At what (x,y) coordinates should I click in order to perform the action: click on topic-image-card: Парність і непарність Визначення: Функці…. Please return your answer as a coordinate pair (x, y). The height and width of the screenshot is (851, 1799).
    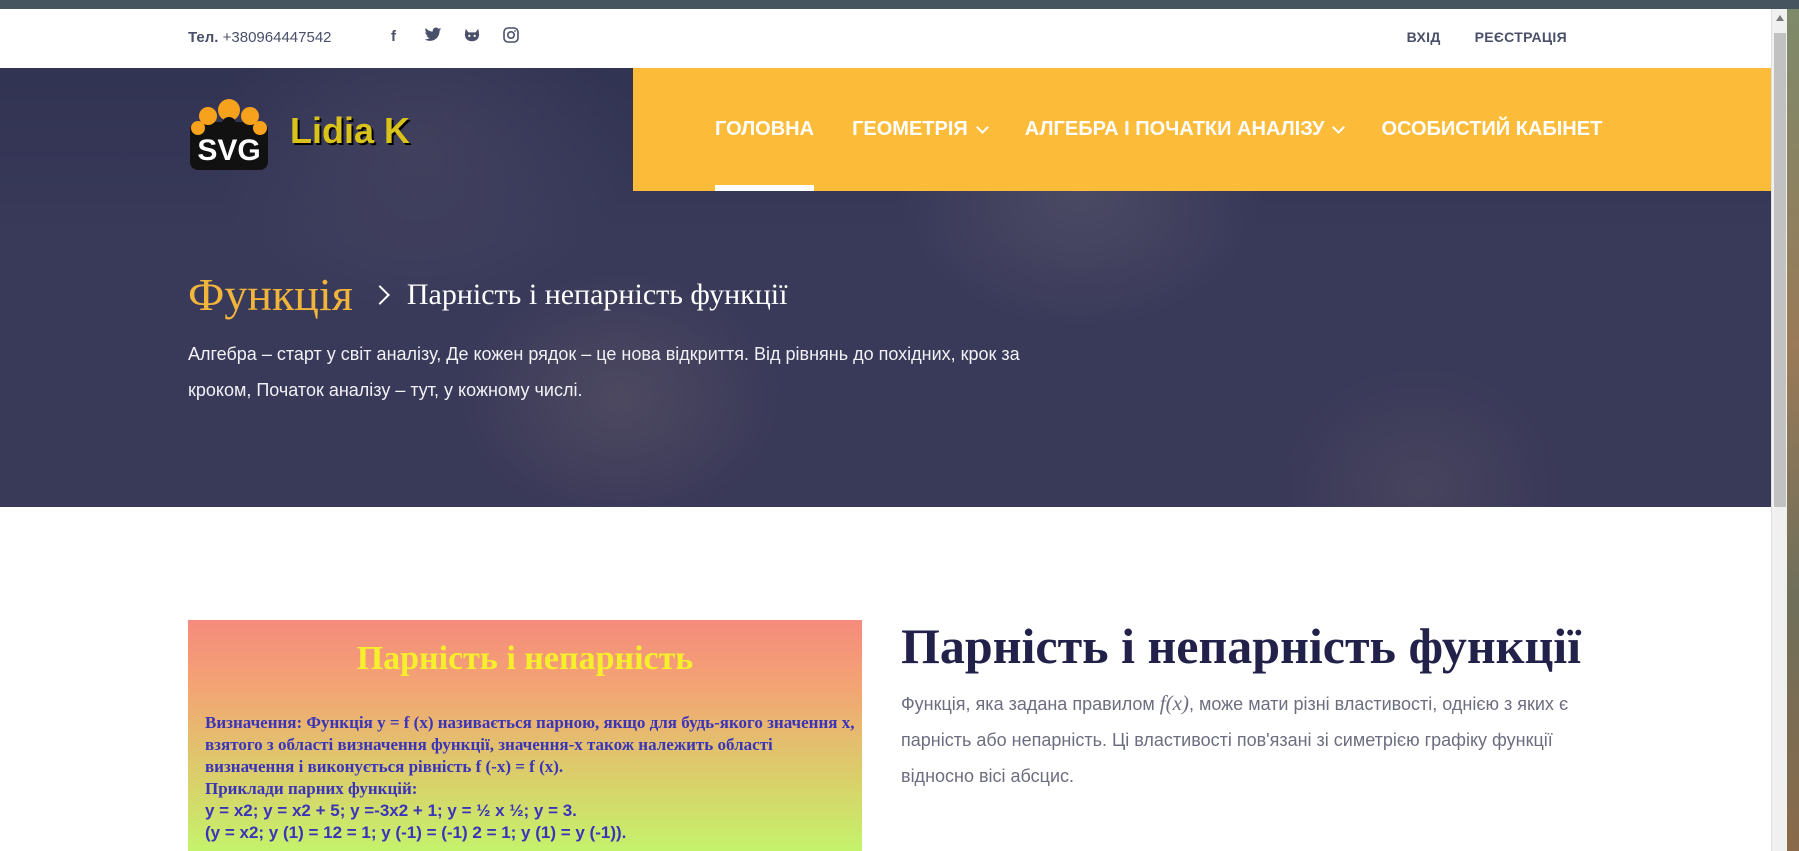
    Looking at the image, I should click on (525, 735).